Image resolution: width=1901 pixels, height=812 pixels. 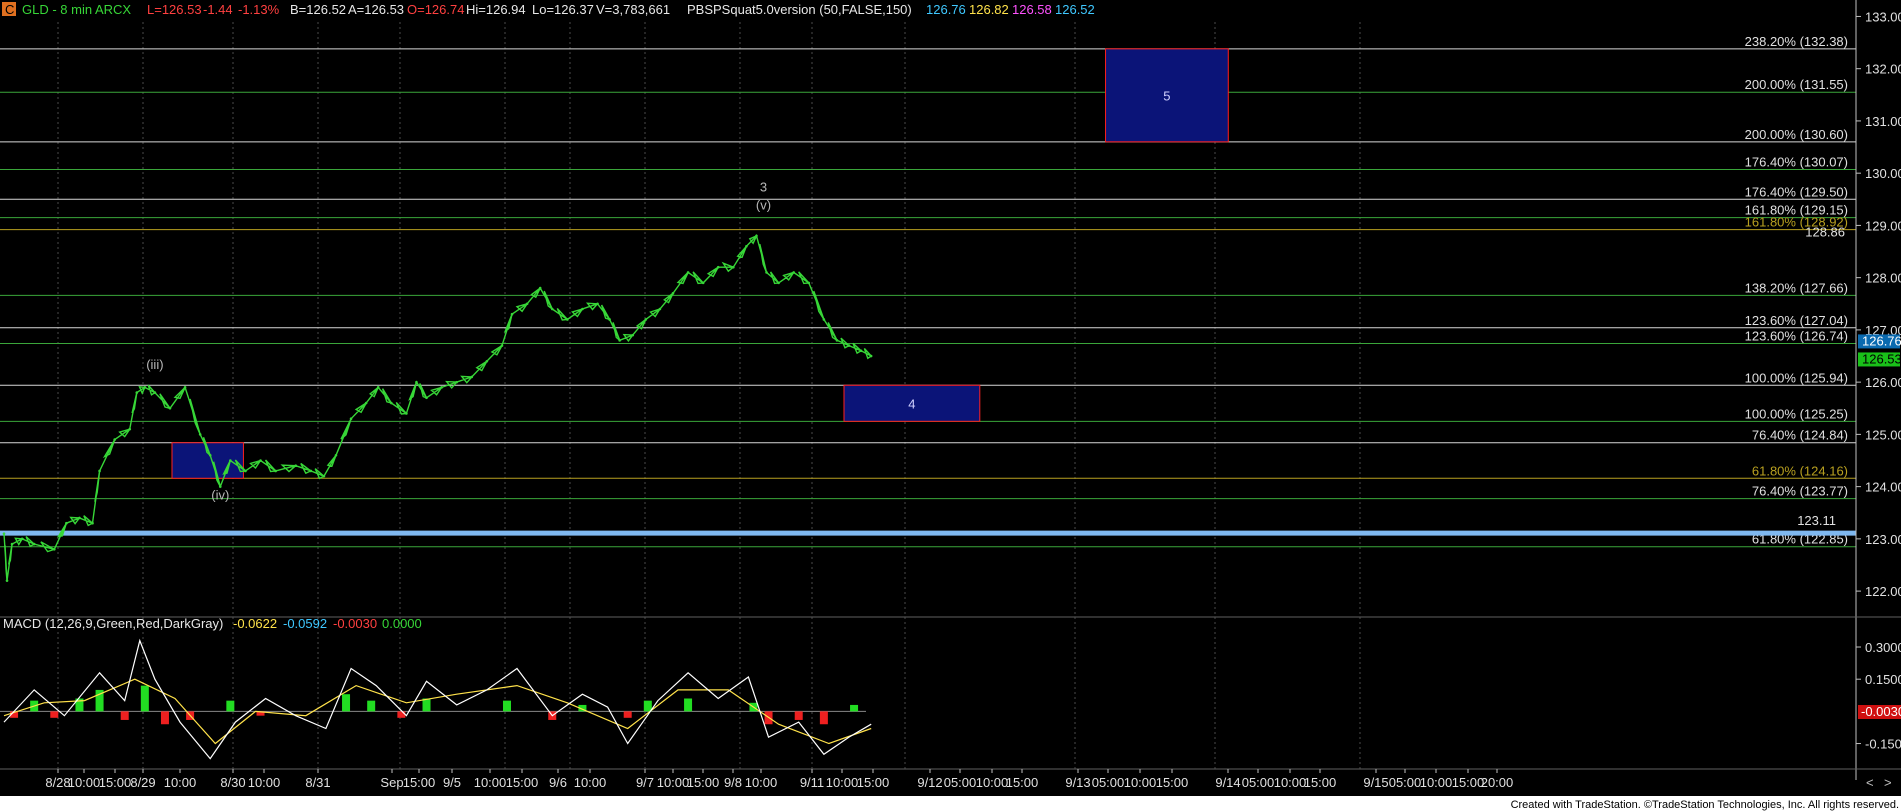 I want to click on x-tick-label: 9/8, so click(x=733, y=782).